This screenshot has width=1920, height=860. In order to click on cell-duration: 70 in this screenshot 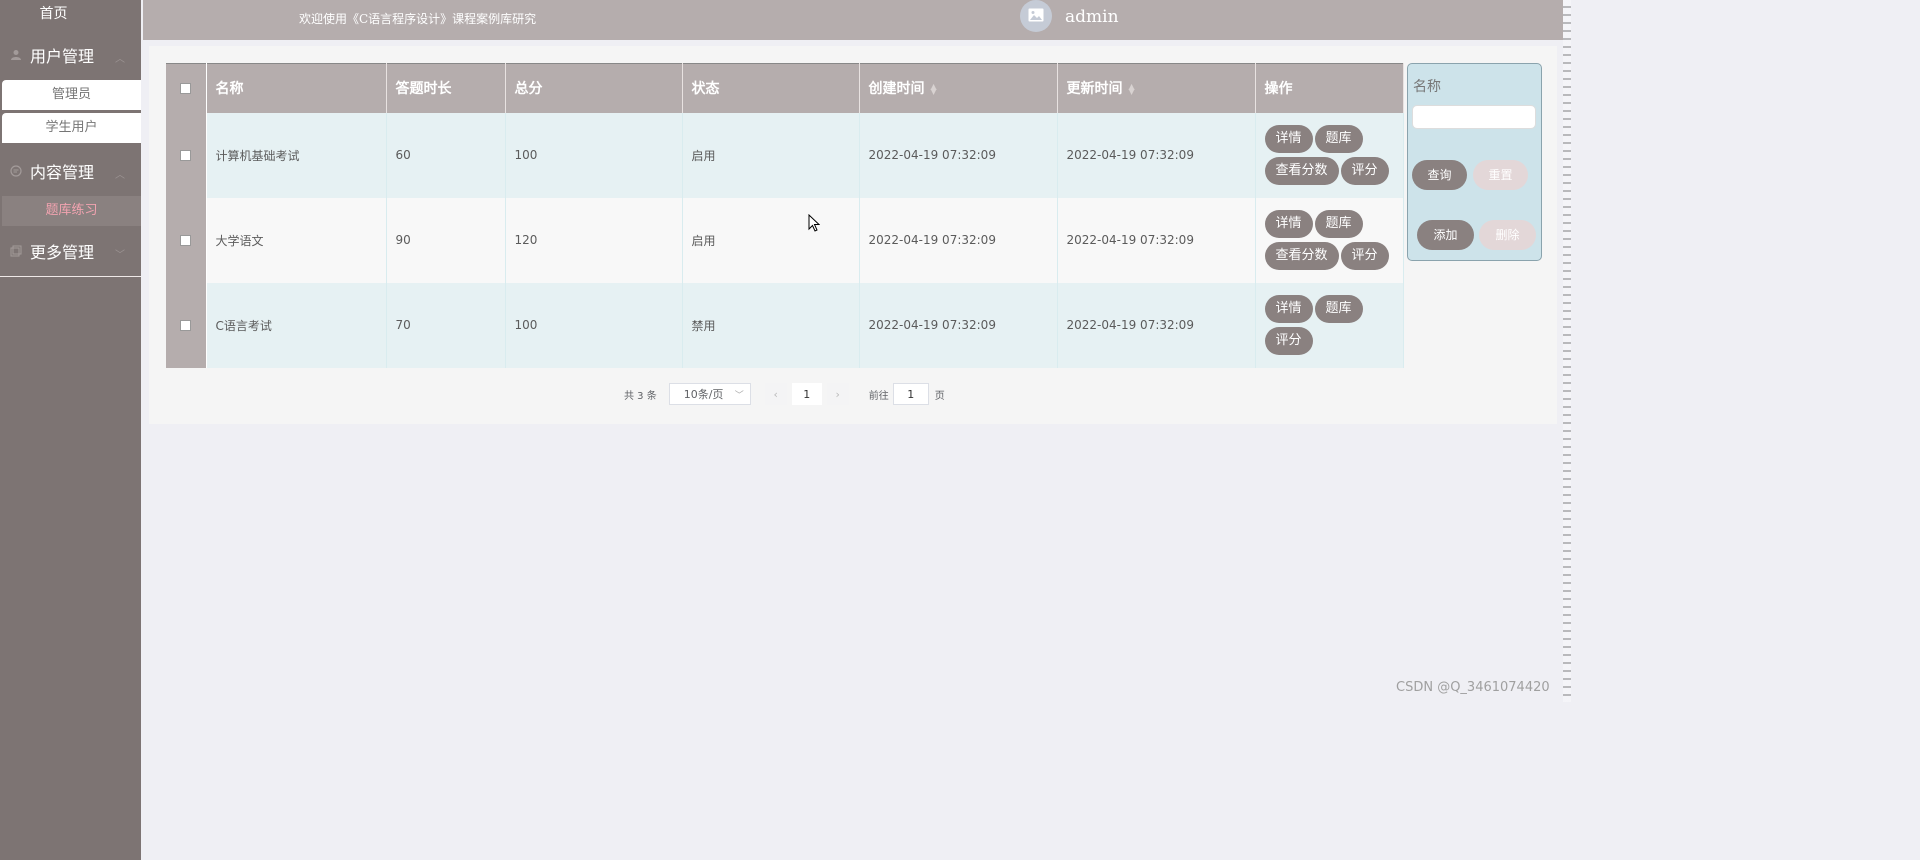, I will do `click(446, 325)`.